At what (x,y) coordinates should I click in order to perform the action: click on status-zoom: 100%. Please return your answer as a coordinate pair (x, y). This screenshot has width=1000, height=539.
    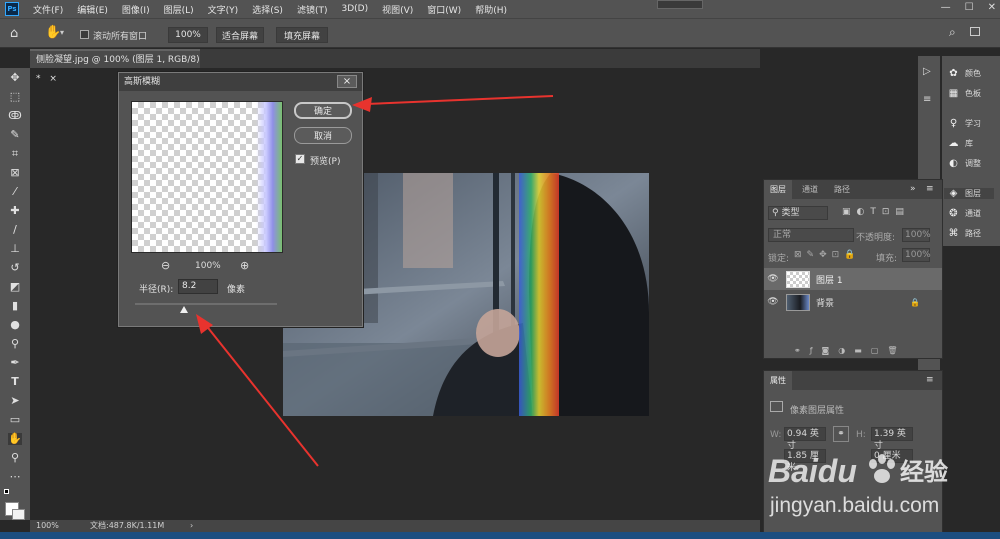
    Looking at the image, I should click on (47, 526).